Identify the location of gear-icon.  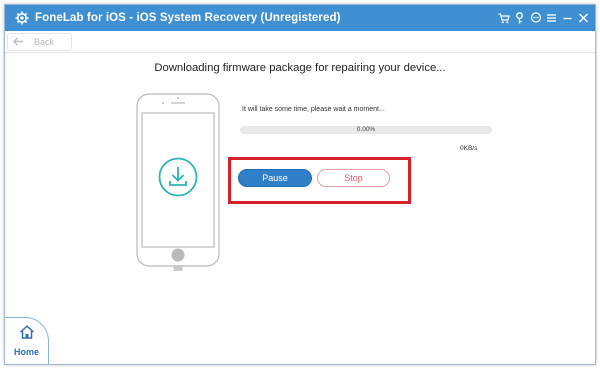
(22, 18).